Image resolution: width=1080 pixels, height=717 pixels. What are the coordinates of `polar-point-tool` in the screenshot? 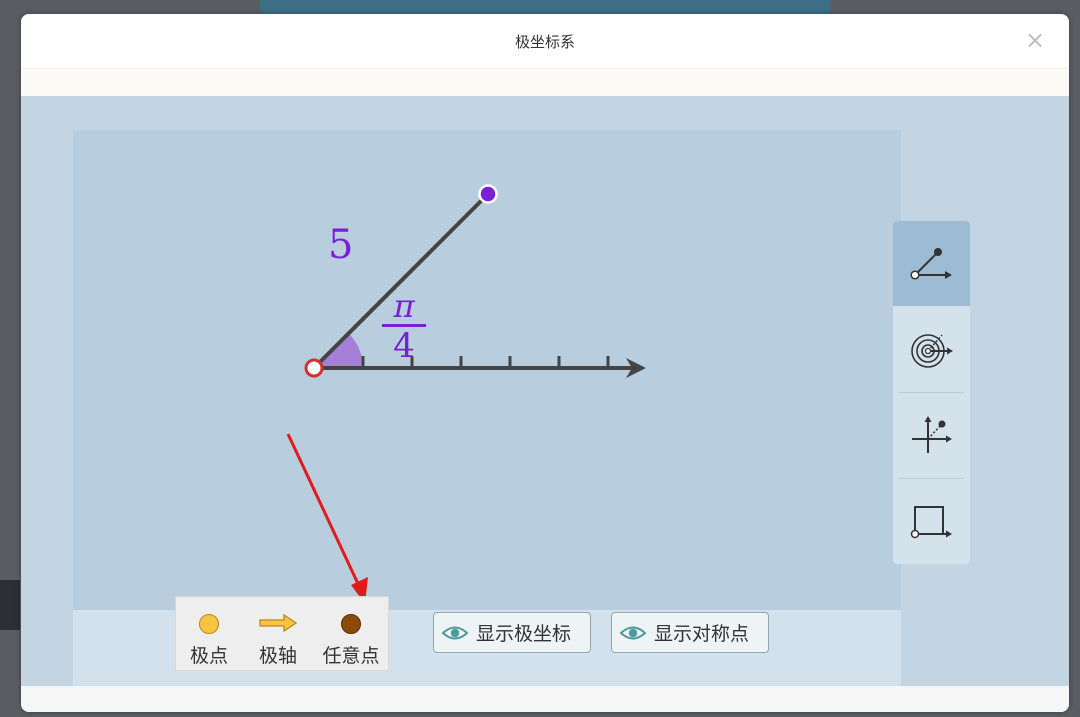 It's located at (931, 263).